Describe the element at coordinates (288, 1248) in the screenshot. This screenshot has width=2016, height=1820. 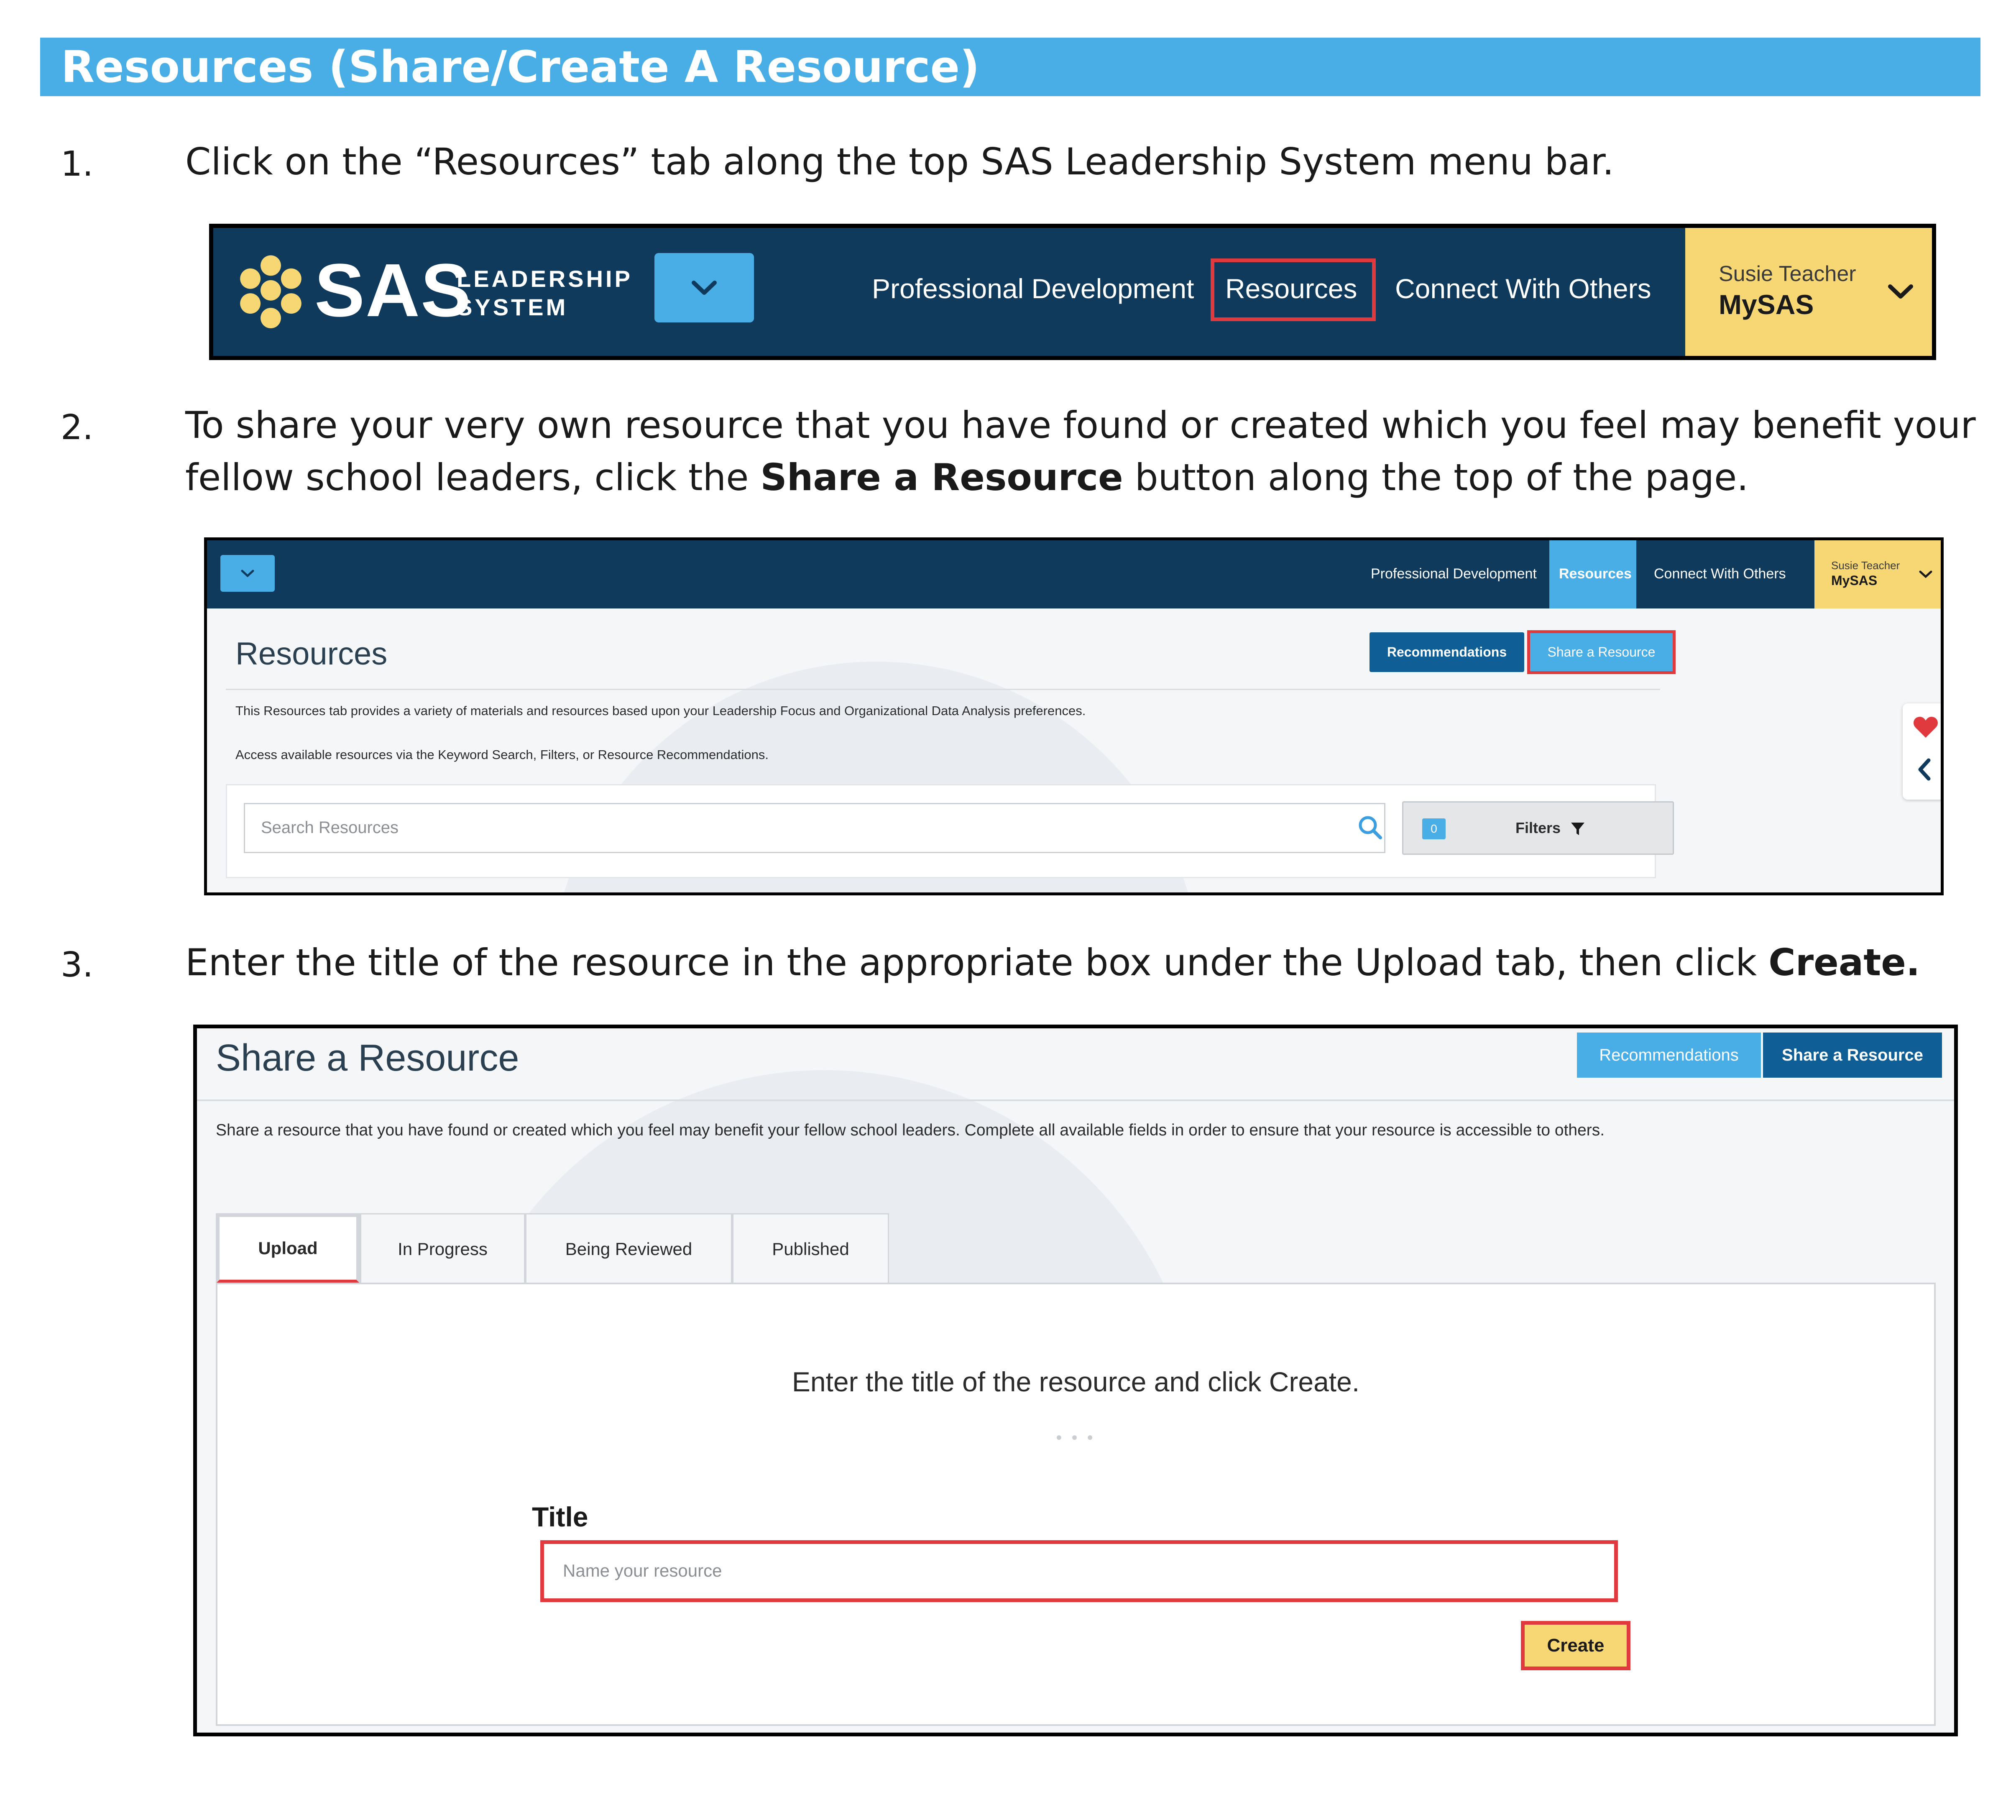
I see `tab-upload: Upload` at that location.